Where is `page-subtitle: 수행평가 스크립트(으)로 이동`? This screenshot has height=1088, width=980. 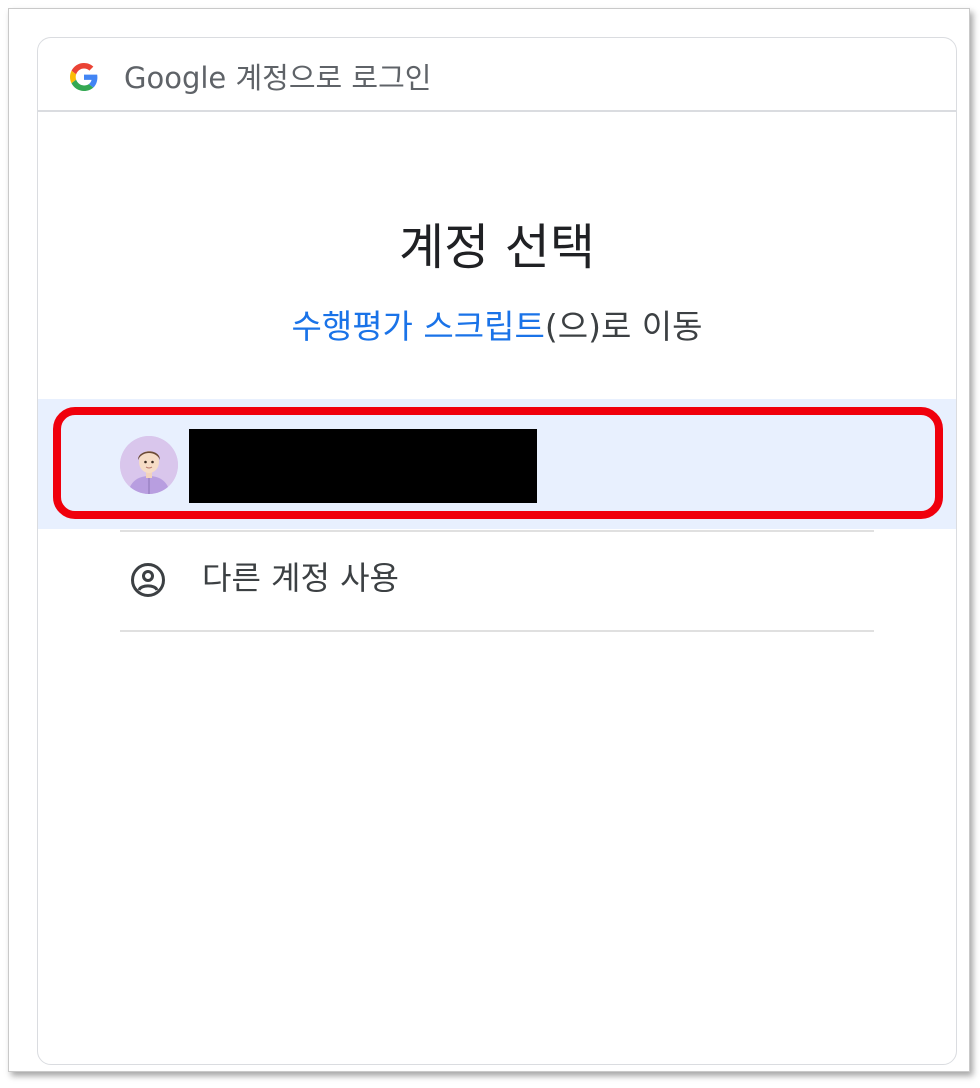
page-subtitle: 수행평가 스크립트(으)로 이동 is located at coordinates (497, 327).